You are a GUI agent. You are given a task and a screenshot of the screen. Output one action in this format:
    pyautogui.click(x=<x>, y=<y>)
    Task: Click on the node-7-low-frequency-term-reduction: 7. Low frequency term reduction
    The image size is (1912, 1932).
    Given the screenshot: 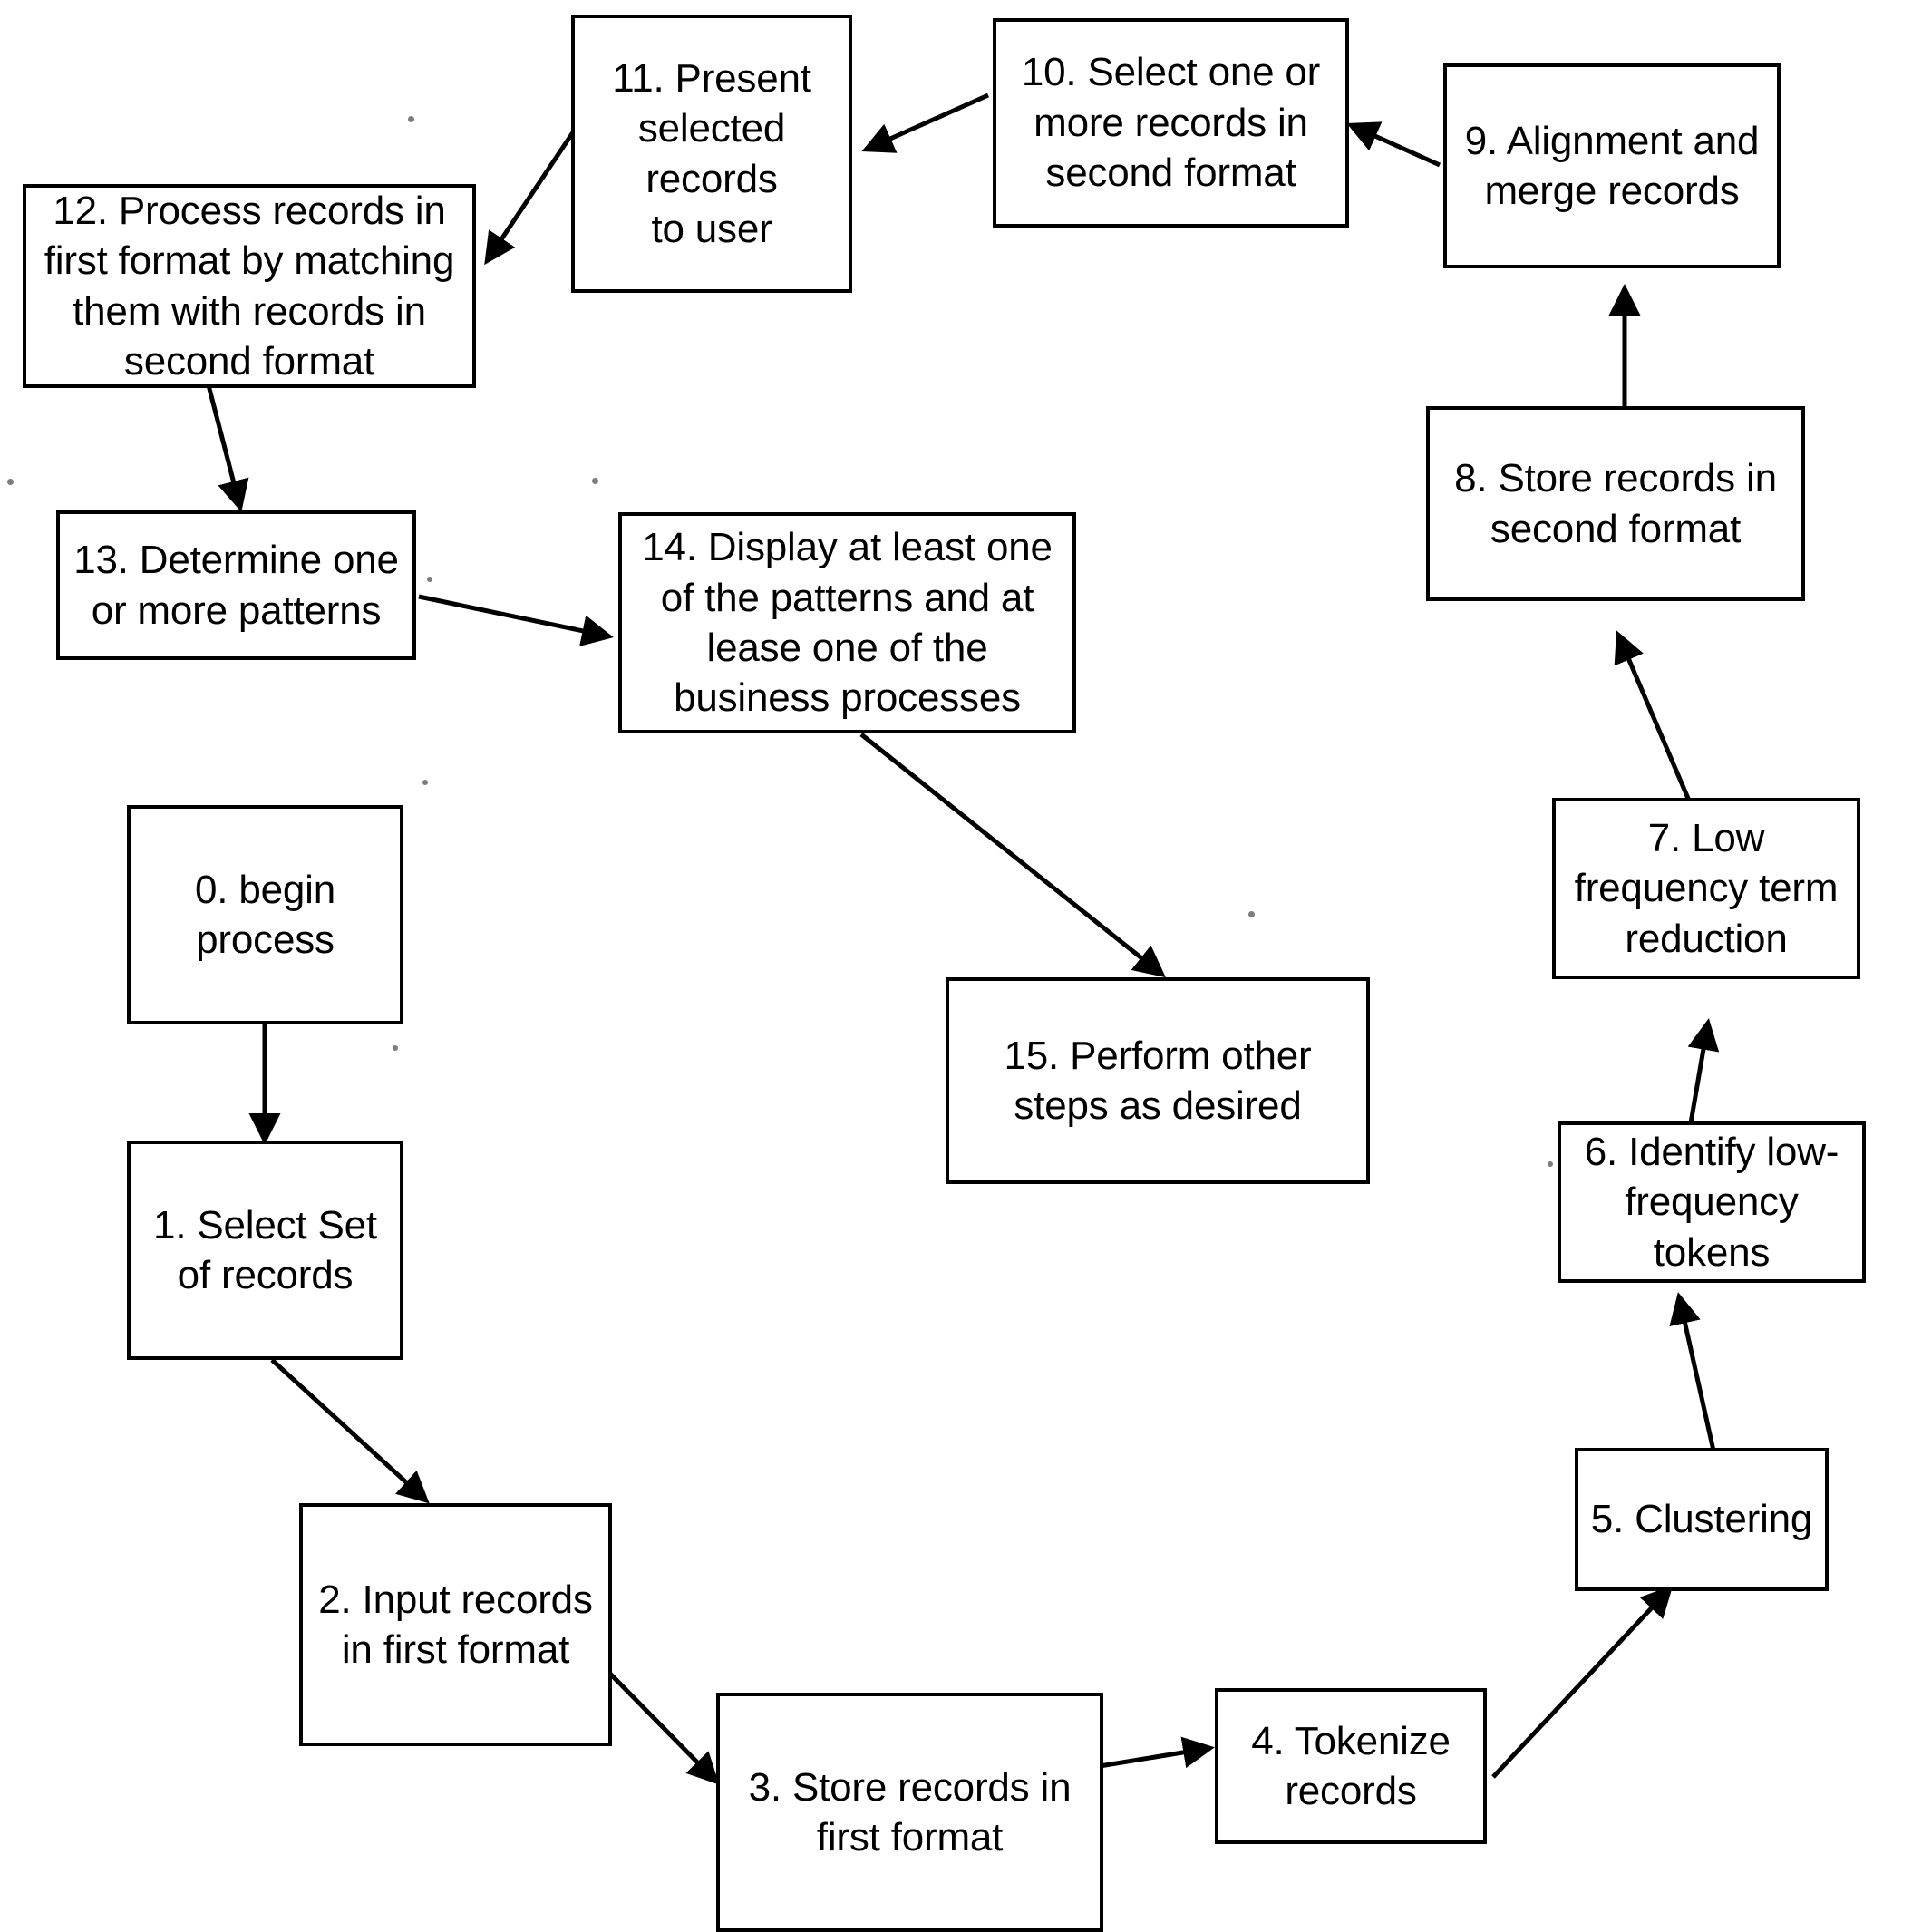 What is the action you would take?
    pyautogui.click(x=1706, y=888)
    